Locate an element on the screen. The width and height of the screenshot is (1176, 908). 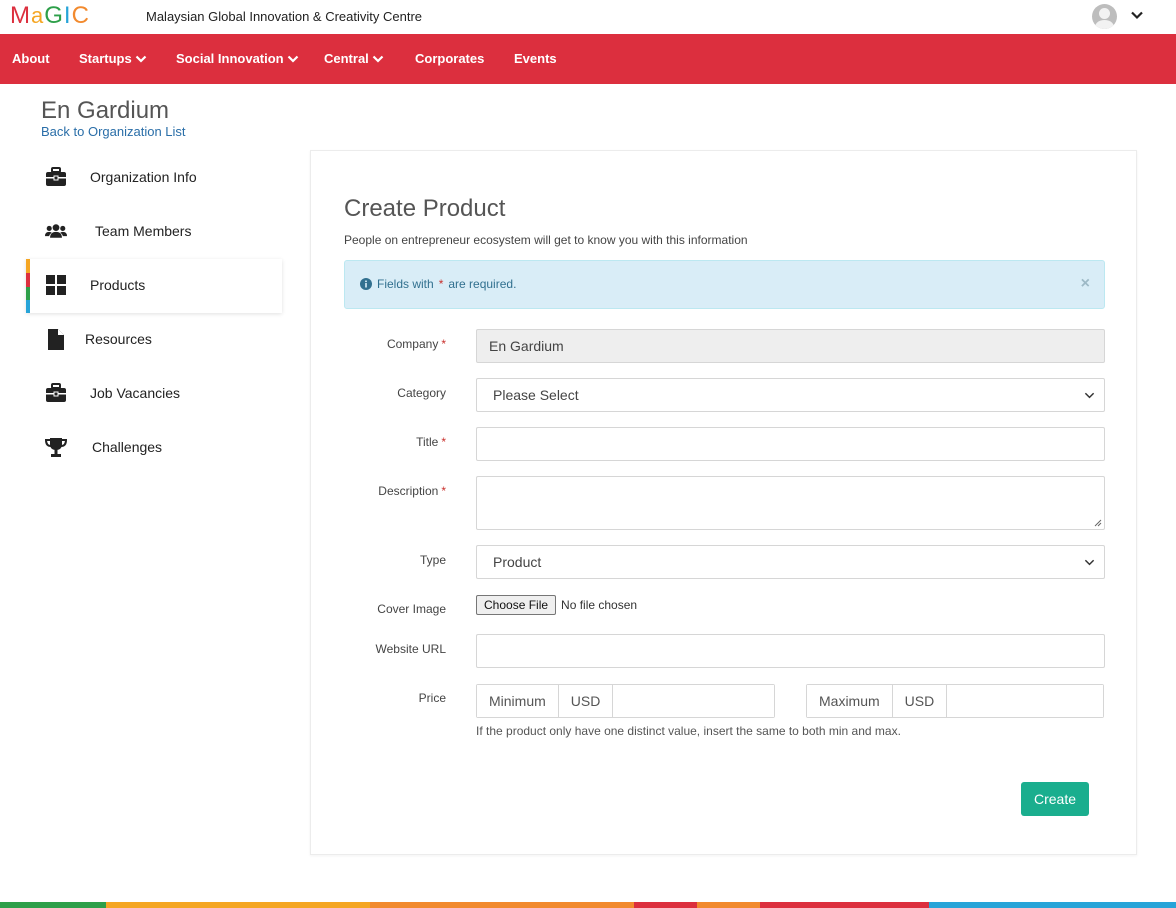
price-maximum-input is located at coordinates (1025, 701).